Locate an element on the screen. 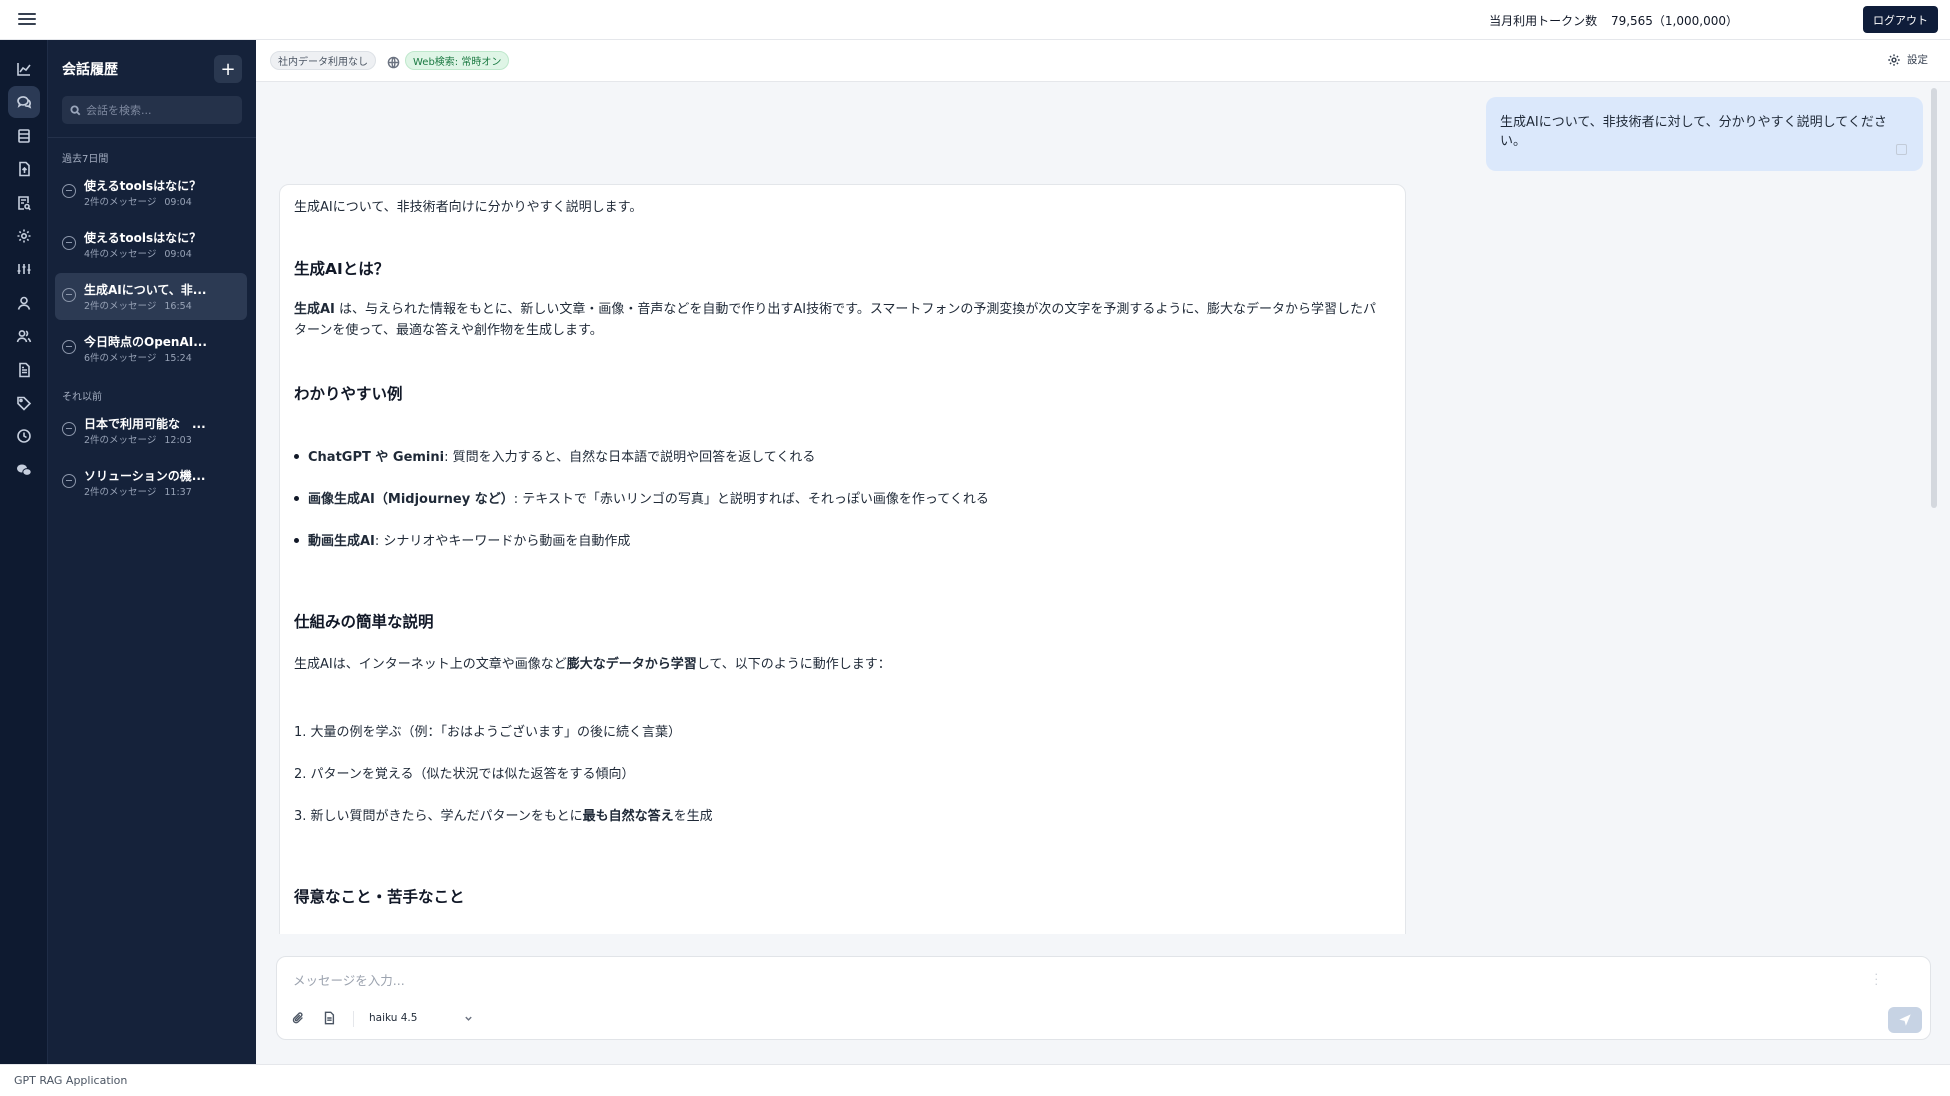 This screenshot has height=1096, width=1950. list-item: 1. 大量の例を学ぶ（例：「おはようございます」の後に続く言葉） is located at coordinates (488, 732).